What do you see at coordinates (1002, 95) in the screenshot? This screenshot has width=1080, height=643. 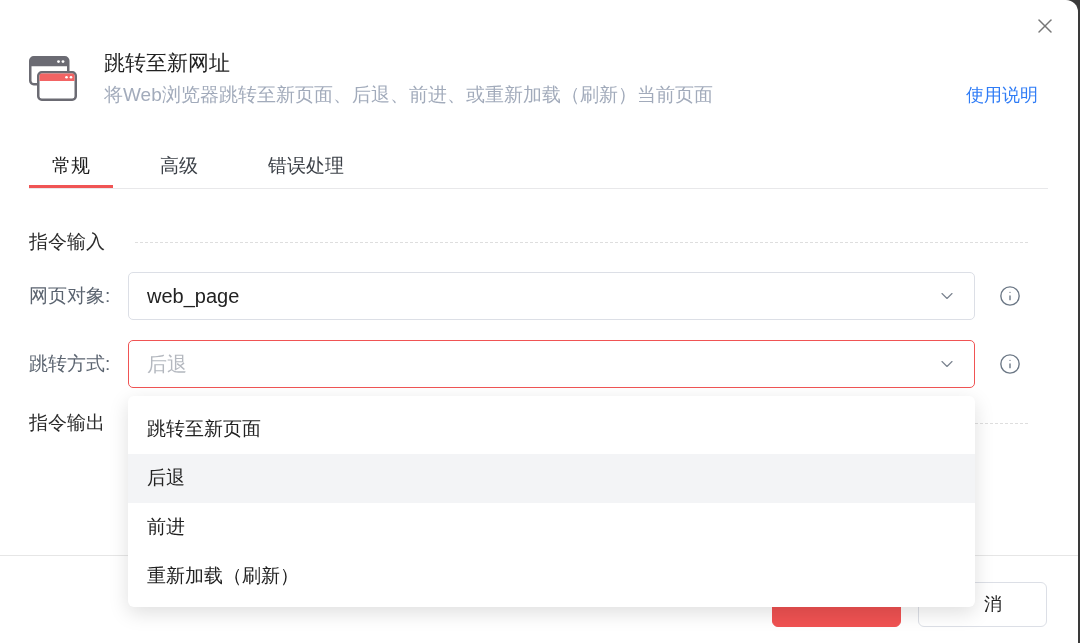 I see `help-link: 使用说明` at bounding box center [1002, 95].